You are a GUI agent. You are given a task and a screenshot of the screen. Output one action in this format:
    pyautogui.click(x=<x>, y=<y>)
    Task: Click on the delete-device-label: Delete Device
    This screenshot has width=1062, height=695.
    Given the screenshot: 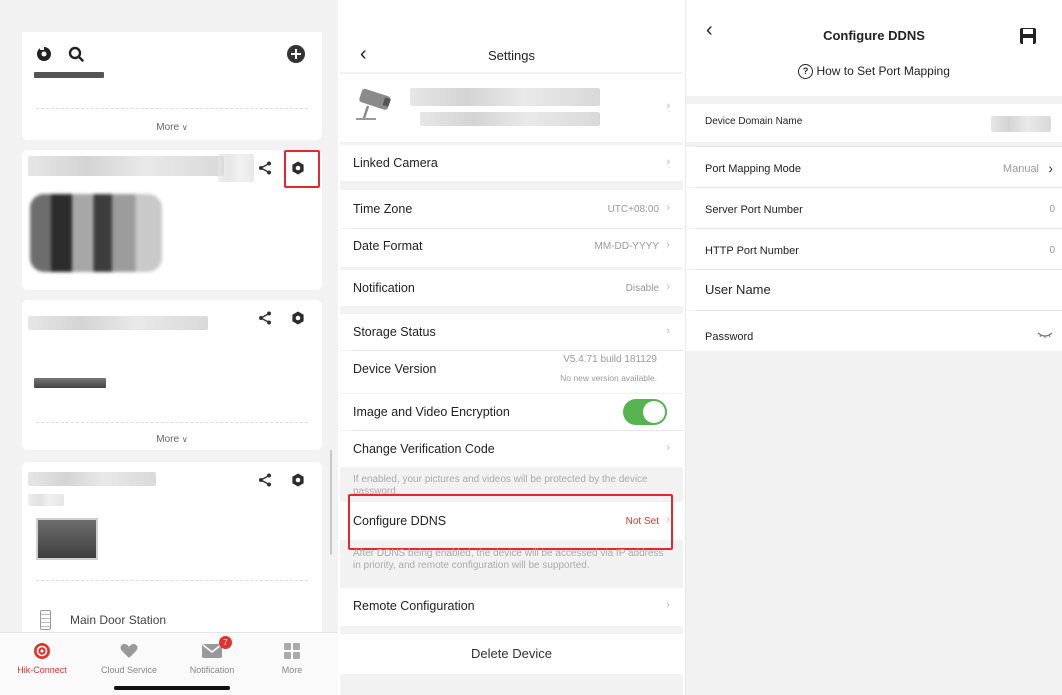 What is the action you would take?
    pyautogui.click(x=511, y=653)
    